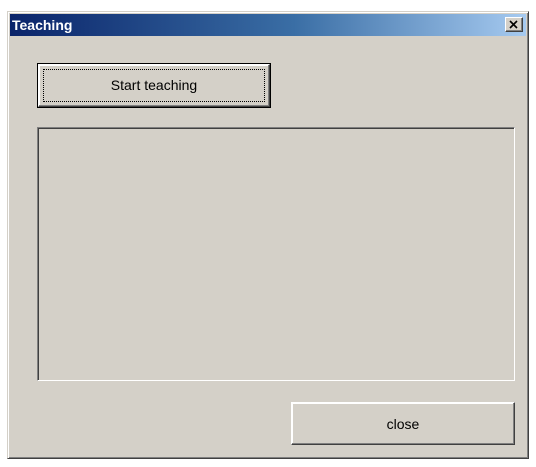 The height and width of the screenshot is (467, 536). I want to click on start-teaching-button: Start teaching, so click(154, 85).